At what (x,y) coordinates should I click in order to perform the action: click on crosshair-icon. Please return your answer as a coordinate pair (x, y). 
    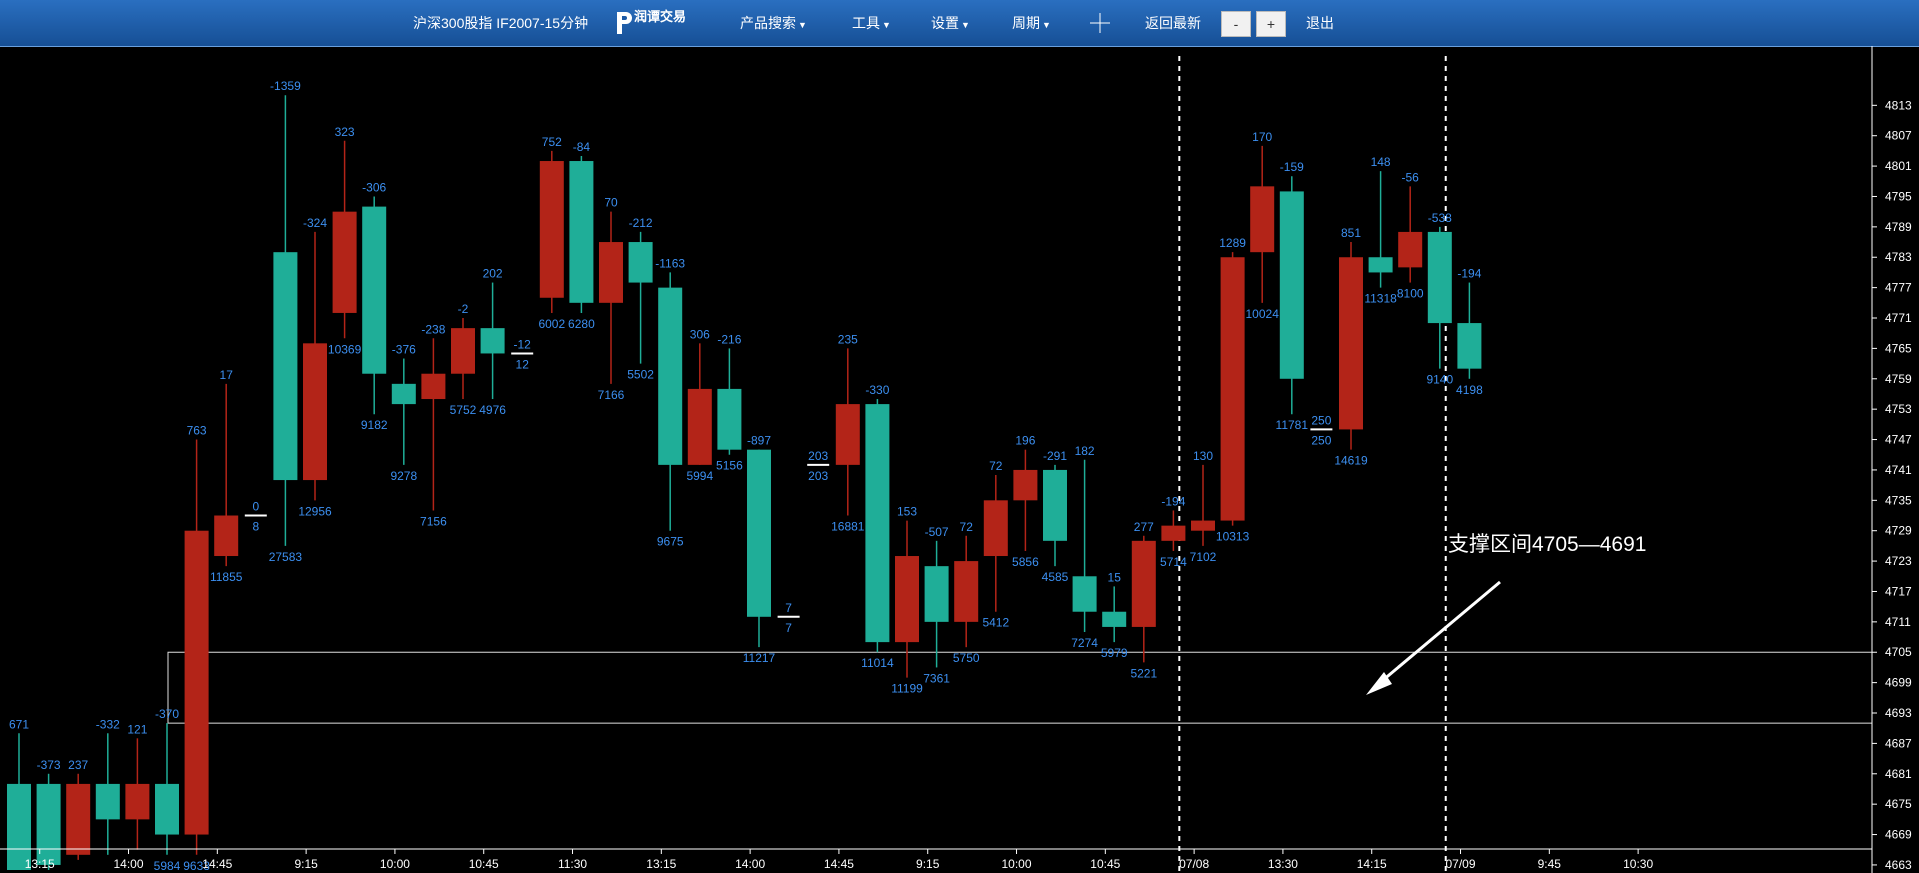
    Looking at the image, I should click on (1100, 23).